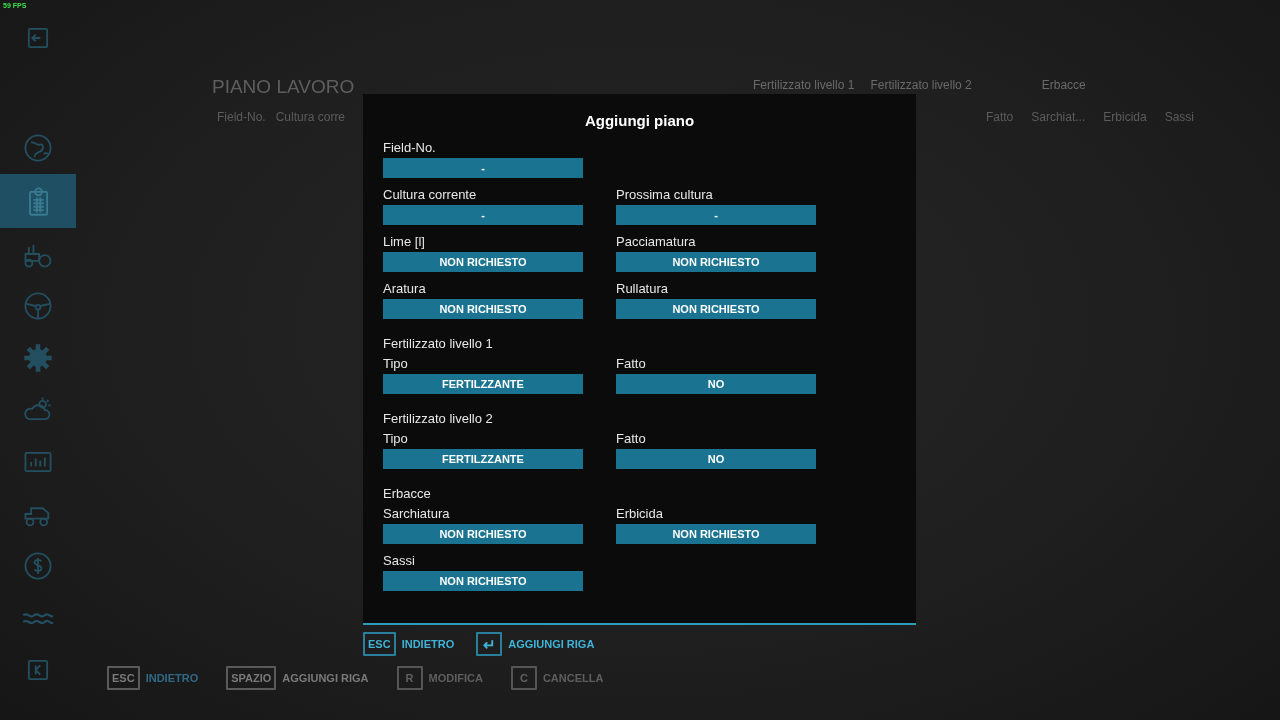  I want to click on wave-icon, so click(38, 618).